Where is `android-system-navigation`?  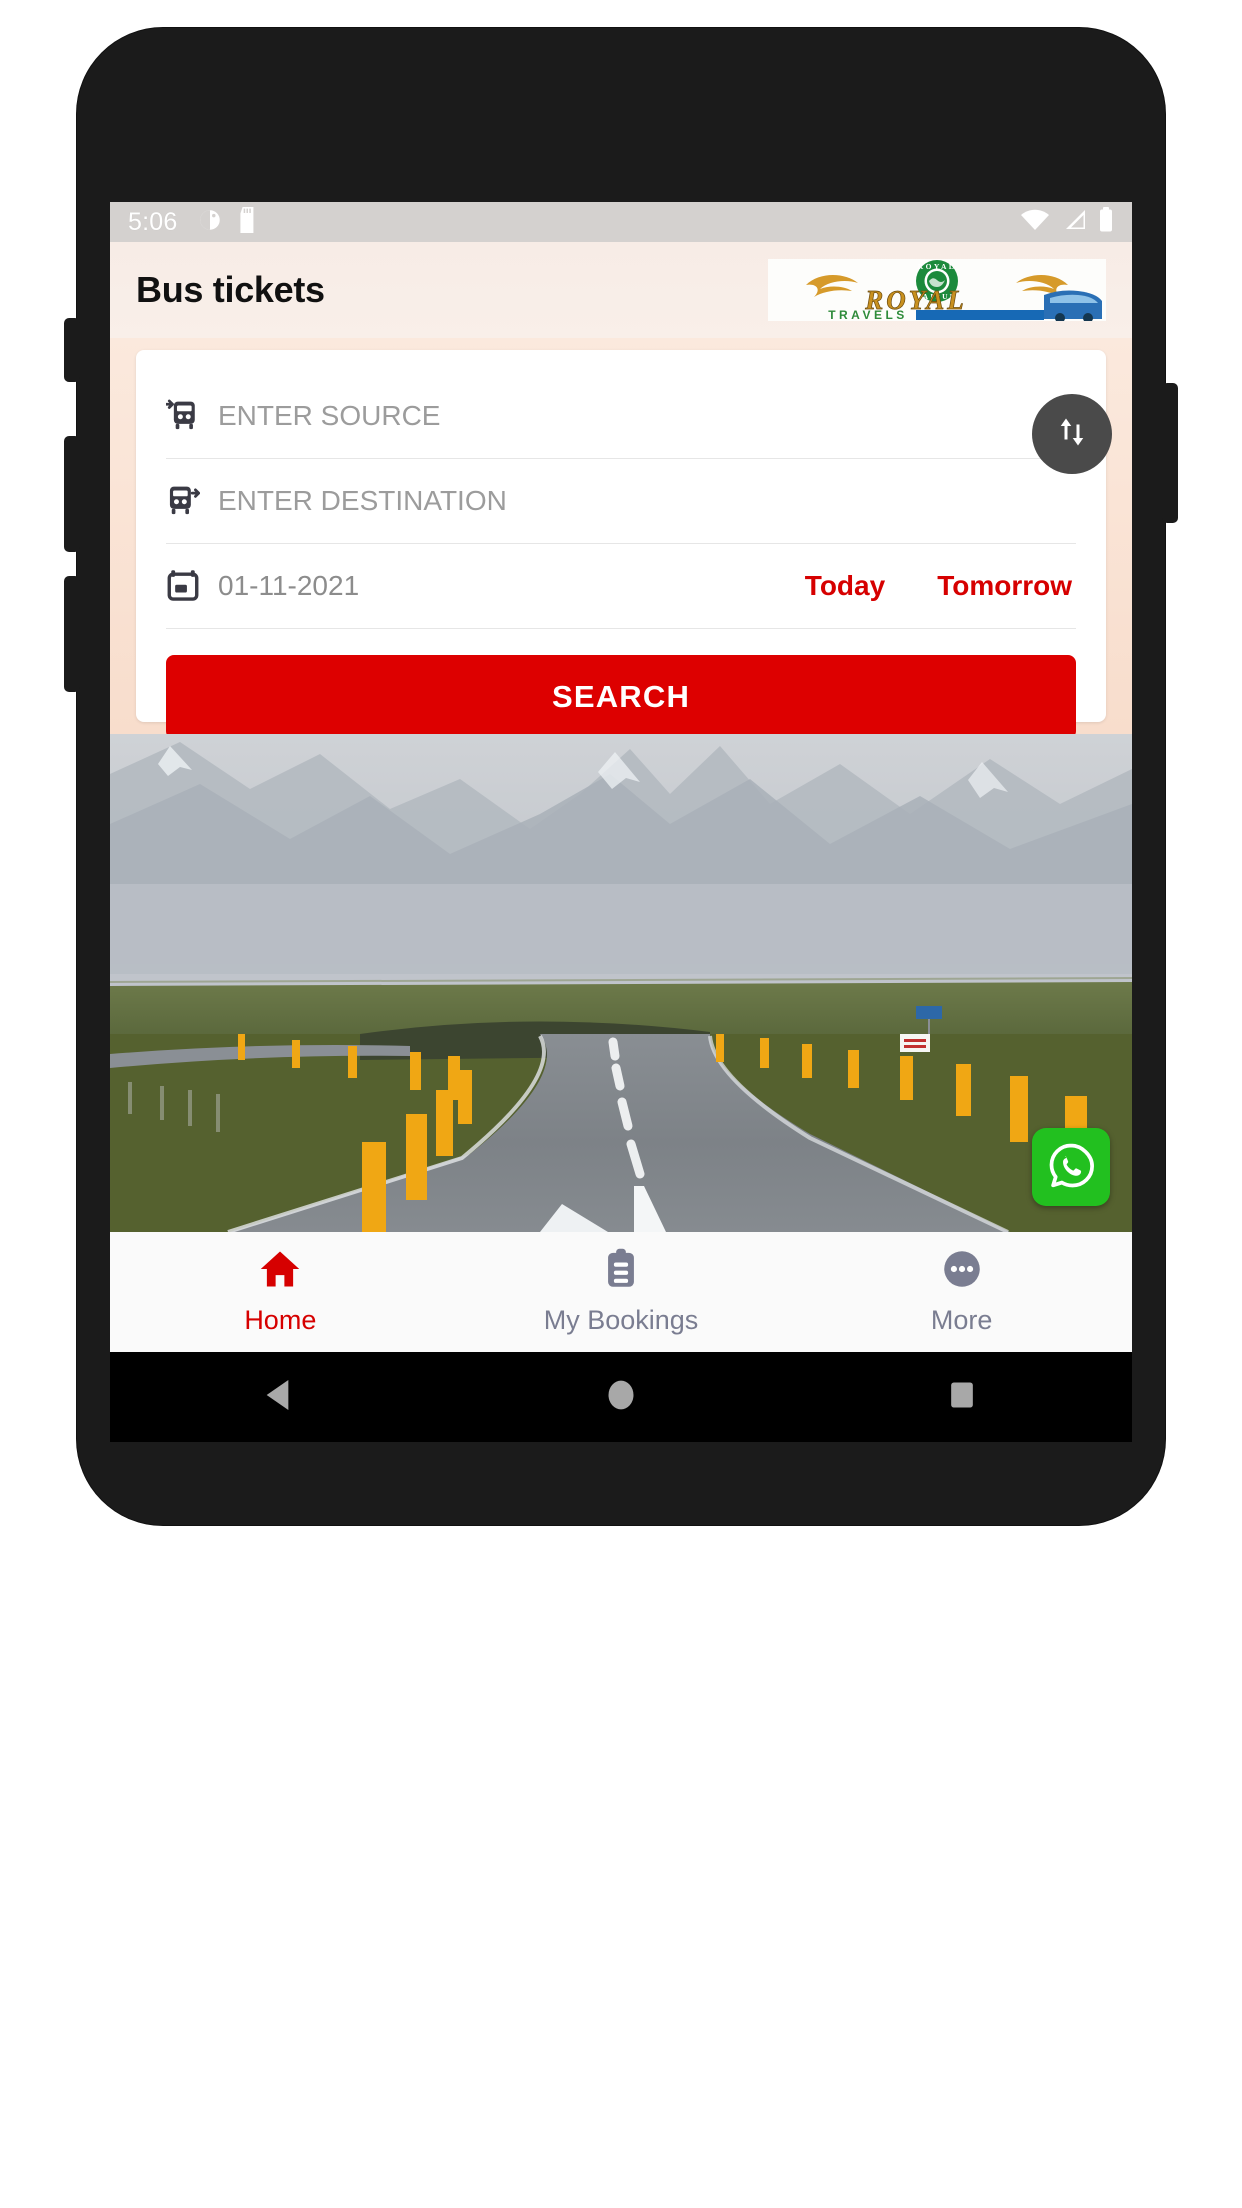
android-system-navigation is located at coordinates (621, 1397).